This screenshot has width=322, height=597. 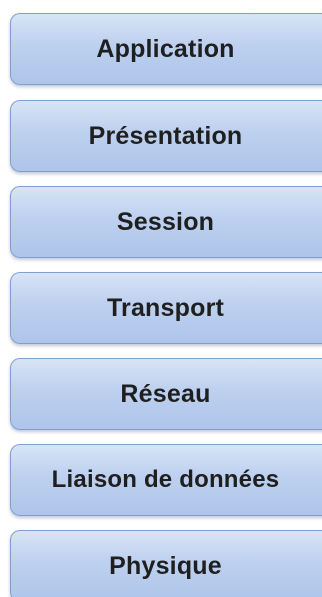 I want to click on layer-box-liaison-de-donnees: Liaison de données, so click(x=166, y=480).